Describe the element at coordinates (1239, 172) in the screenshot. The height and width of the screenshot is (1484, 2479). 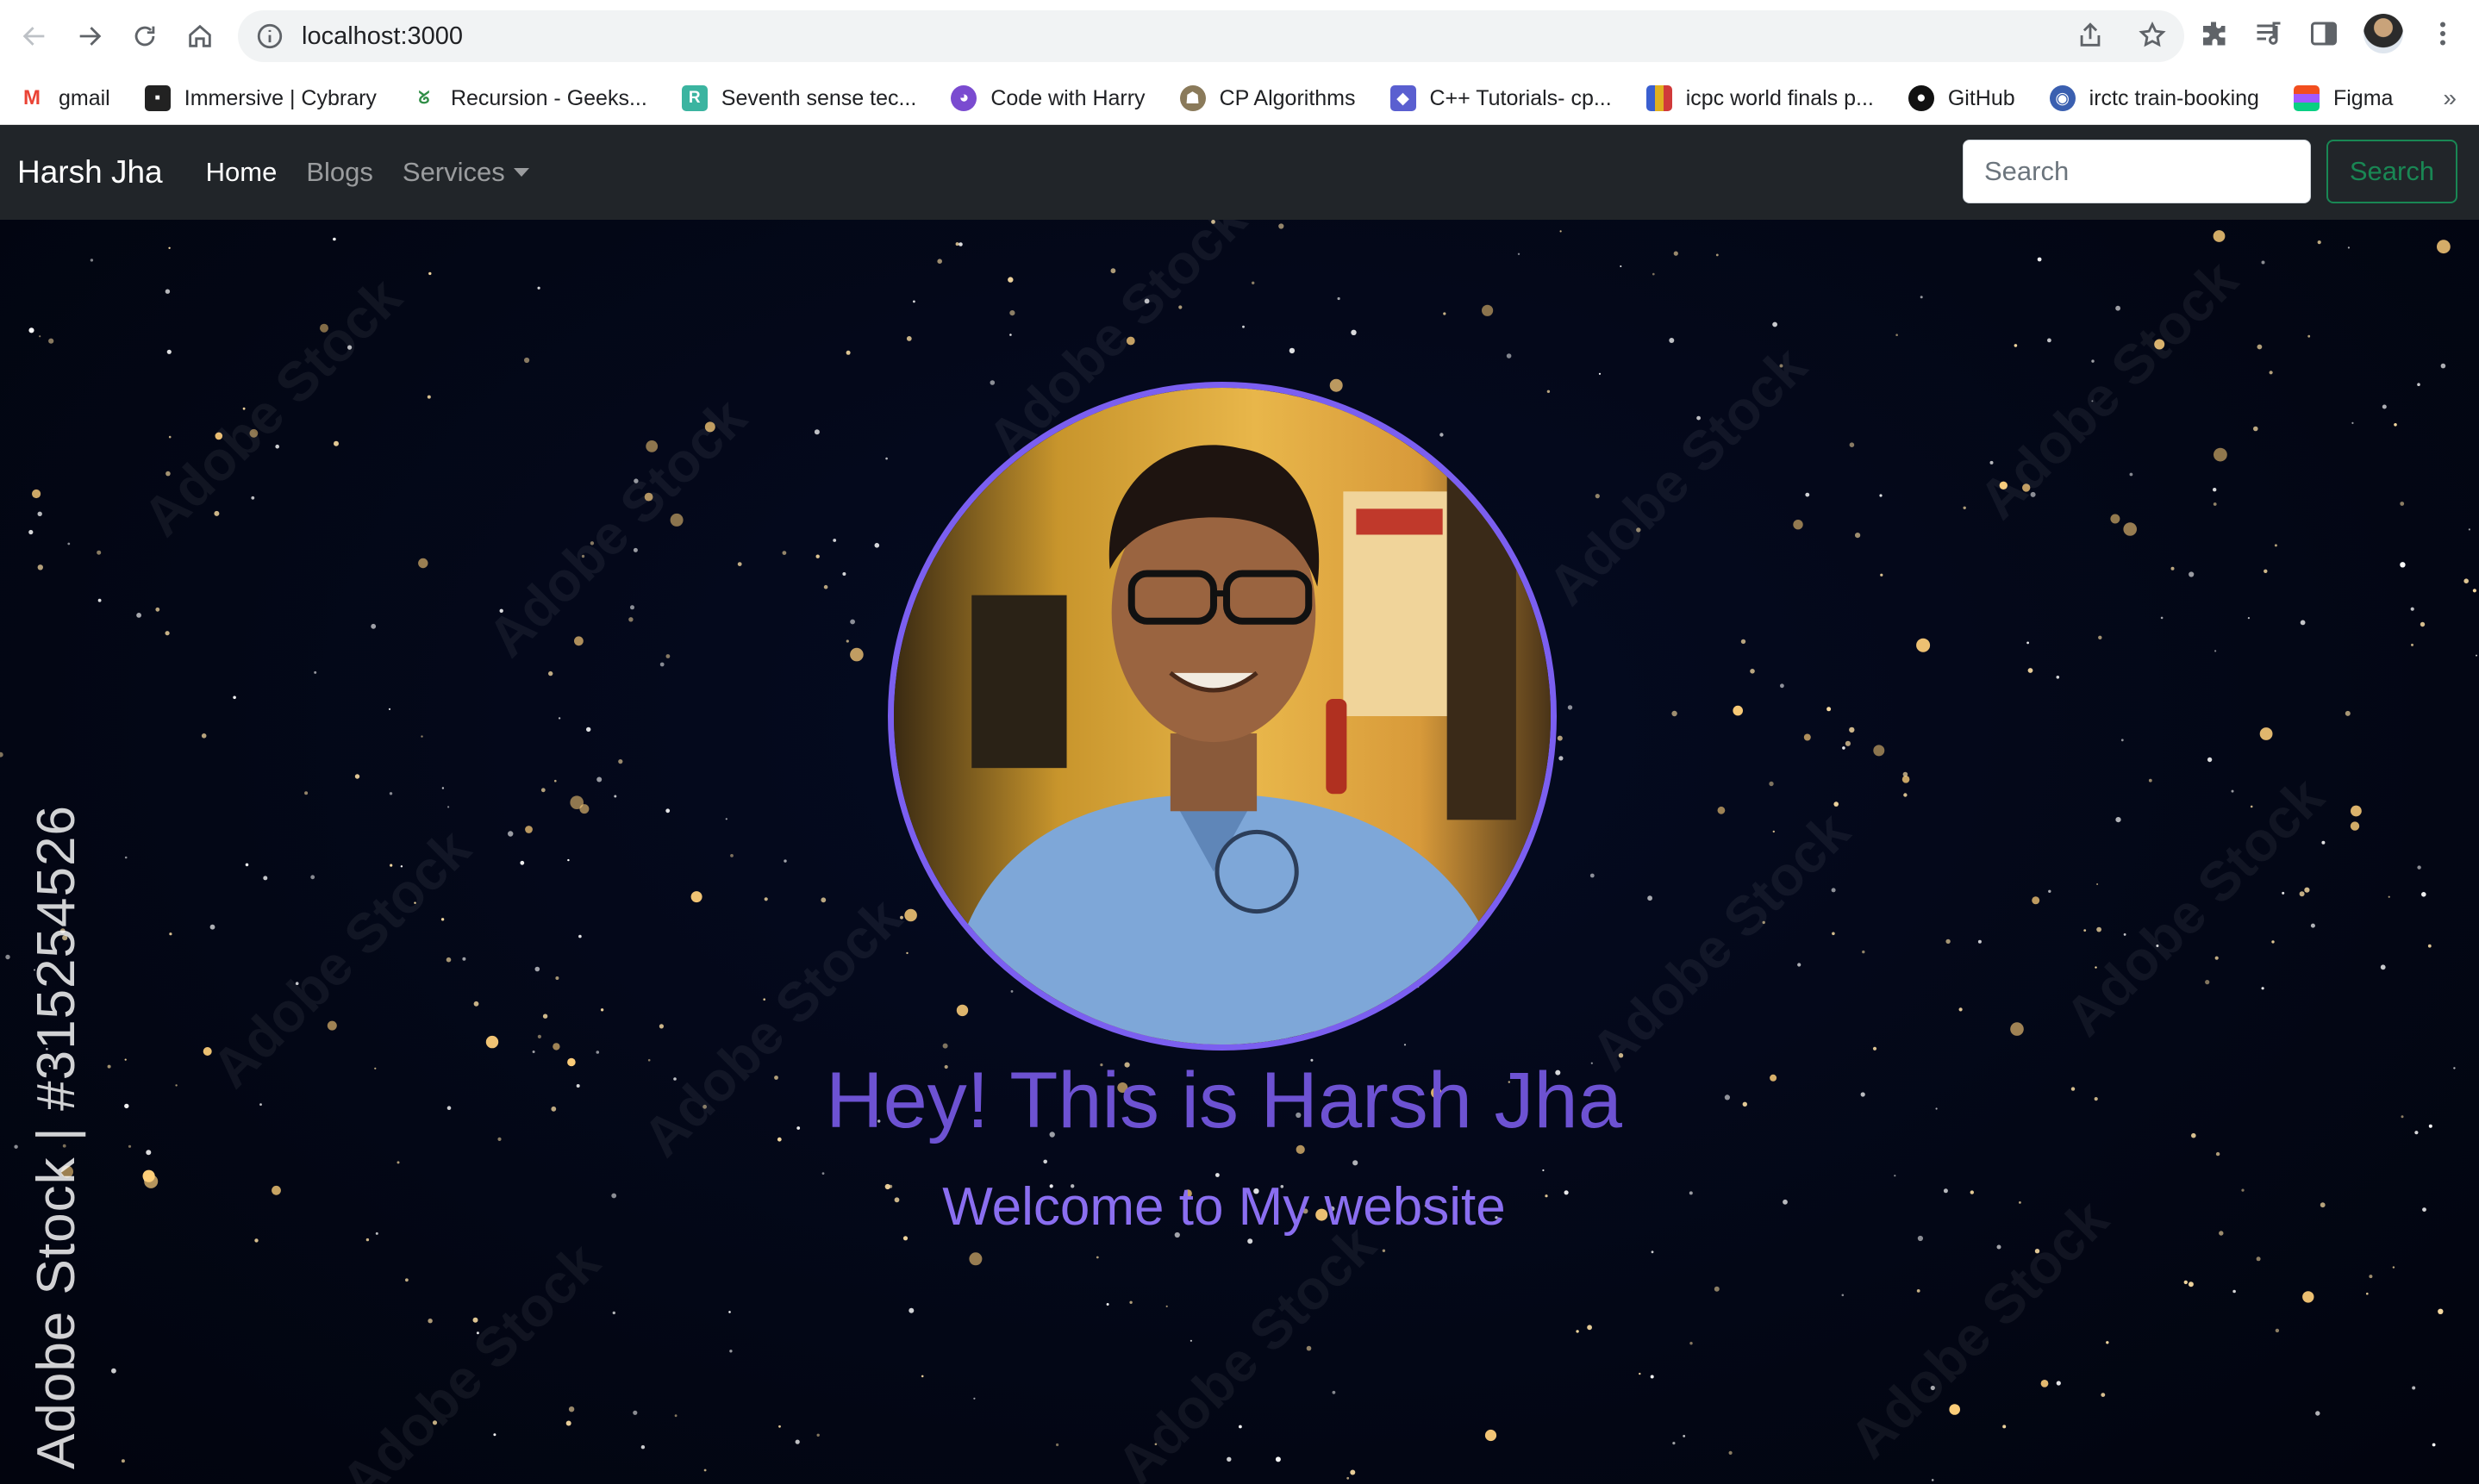
I see `site-navbar: Harsh Jha Home Blogs Services Search` at that location.